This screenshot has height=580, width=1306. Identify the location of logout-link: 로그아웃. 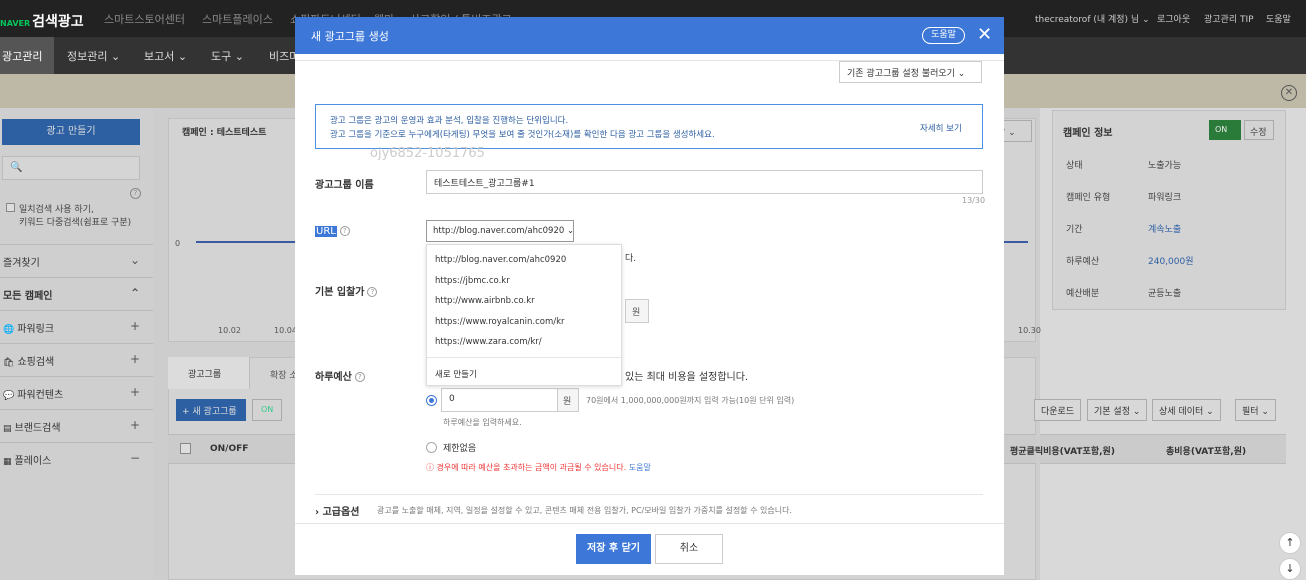
(1173, 18).